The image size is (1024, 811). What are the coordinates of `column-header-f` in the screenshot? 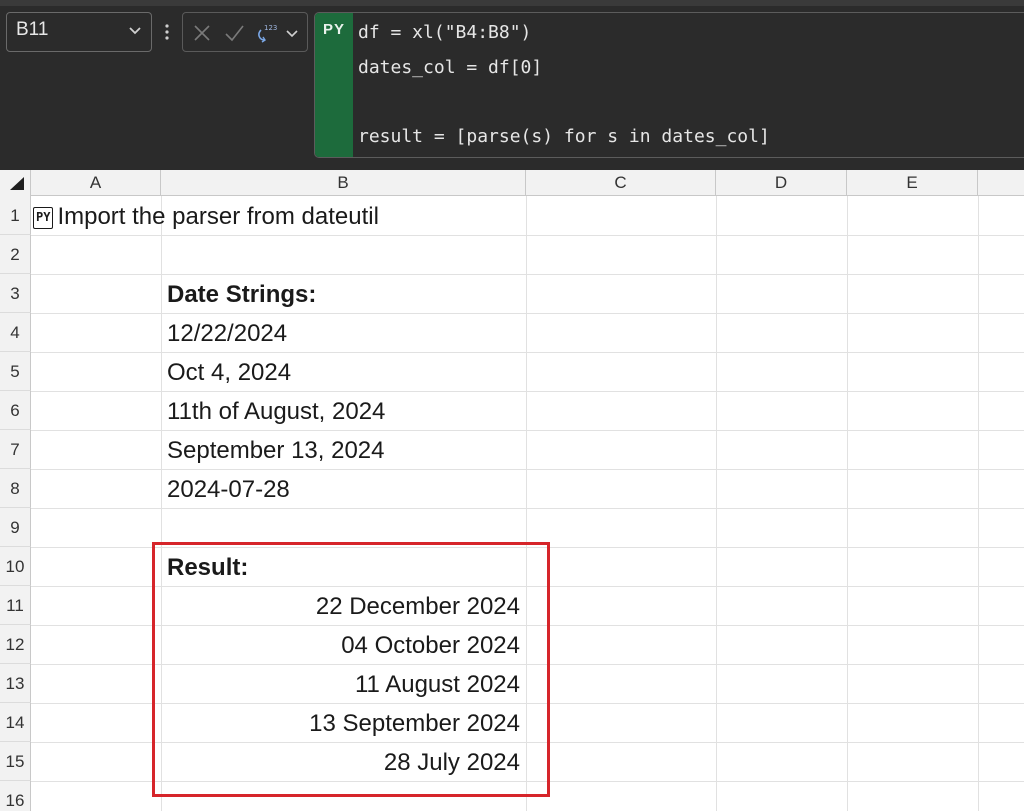 It's located at (1001, 183).